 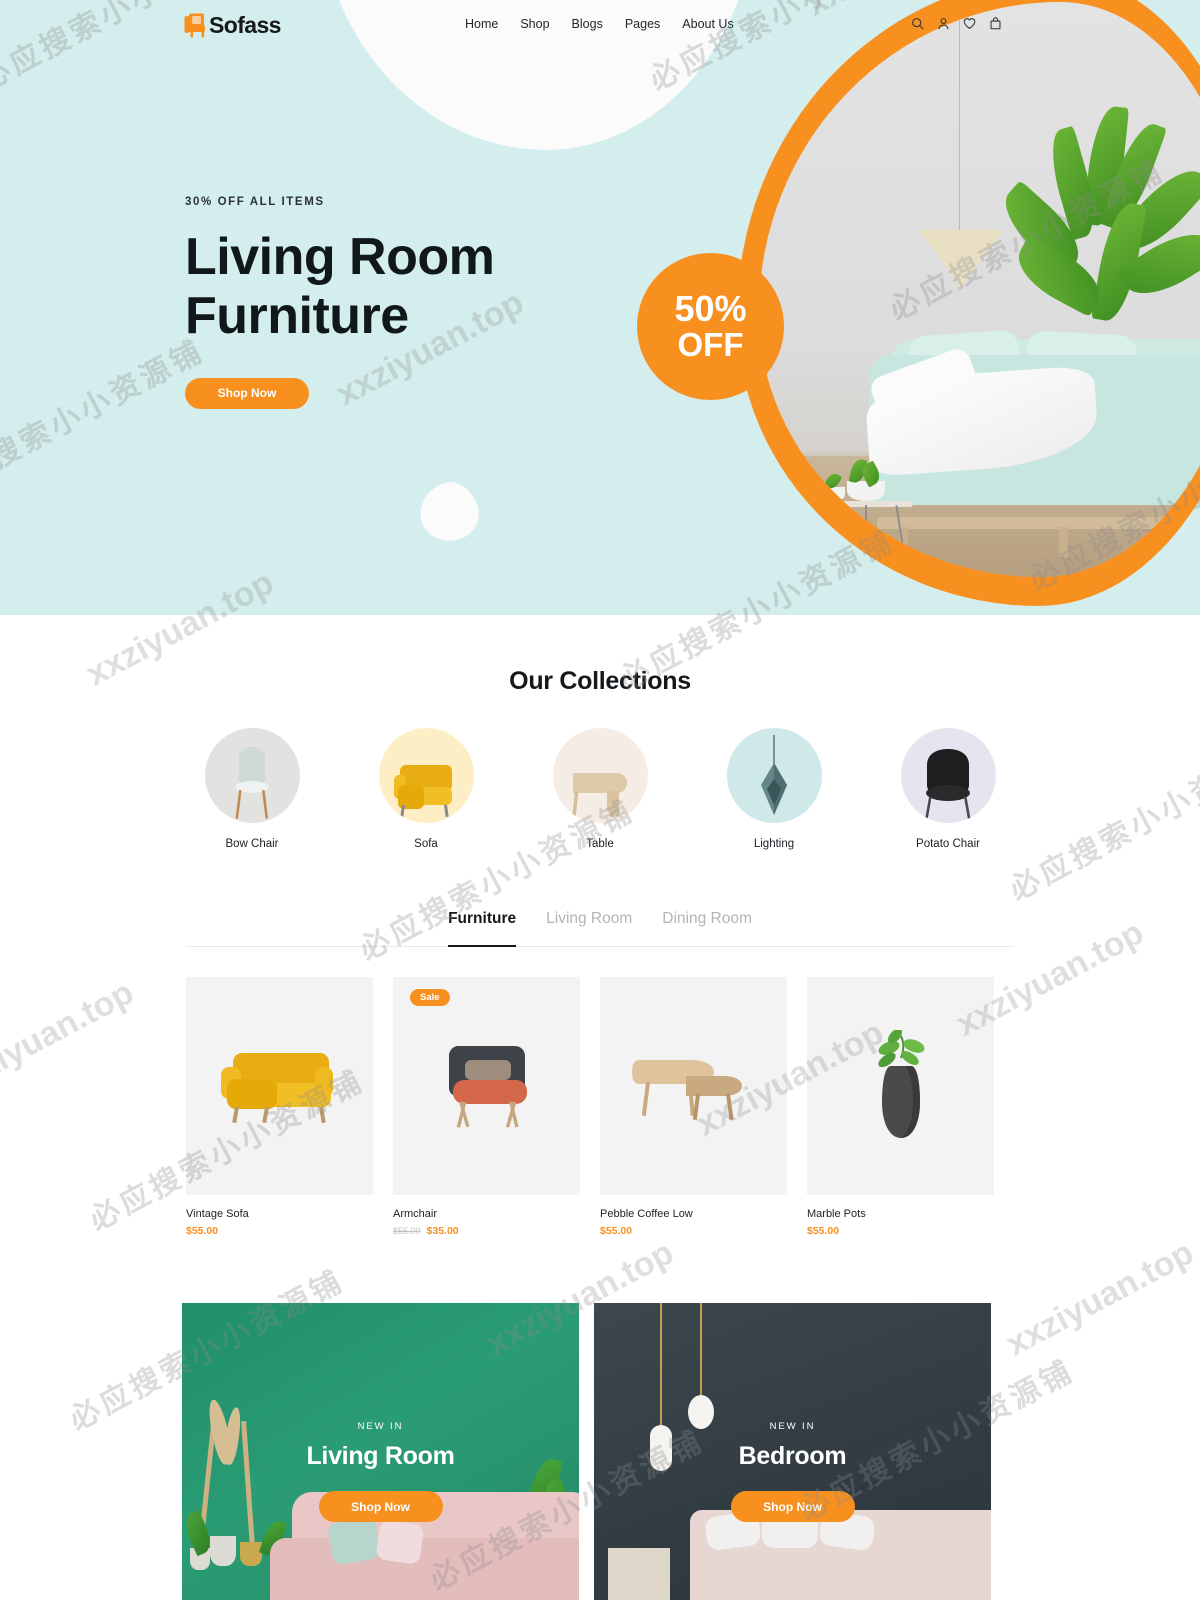 What do you see at coordinates (589, 923) in the screenshot?
I see `tab-living-room: Living Room` at bounding box center [589, 923].